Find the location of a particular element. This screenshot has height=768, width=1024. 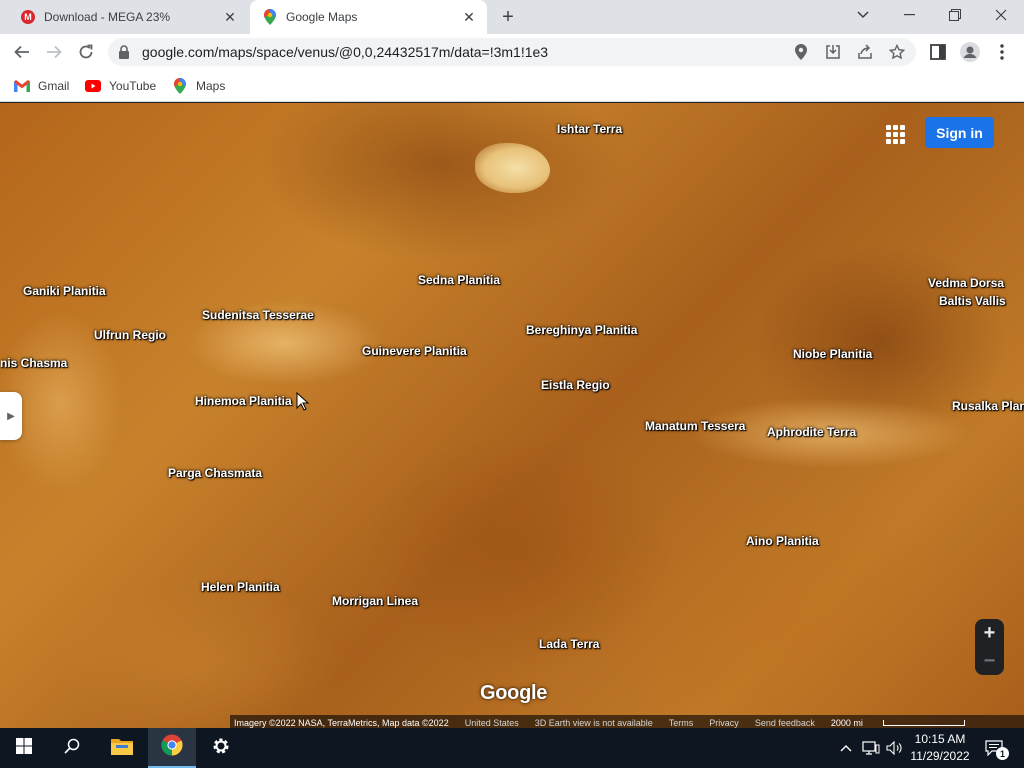

back-button is located at coordinates (22, 52).